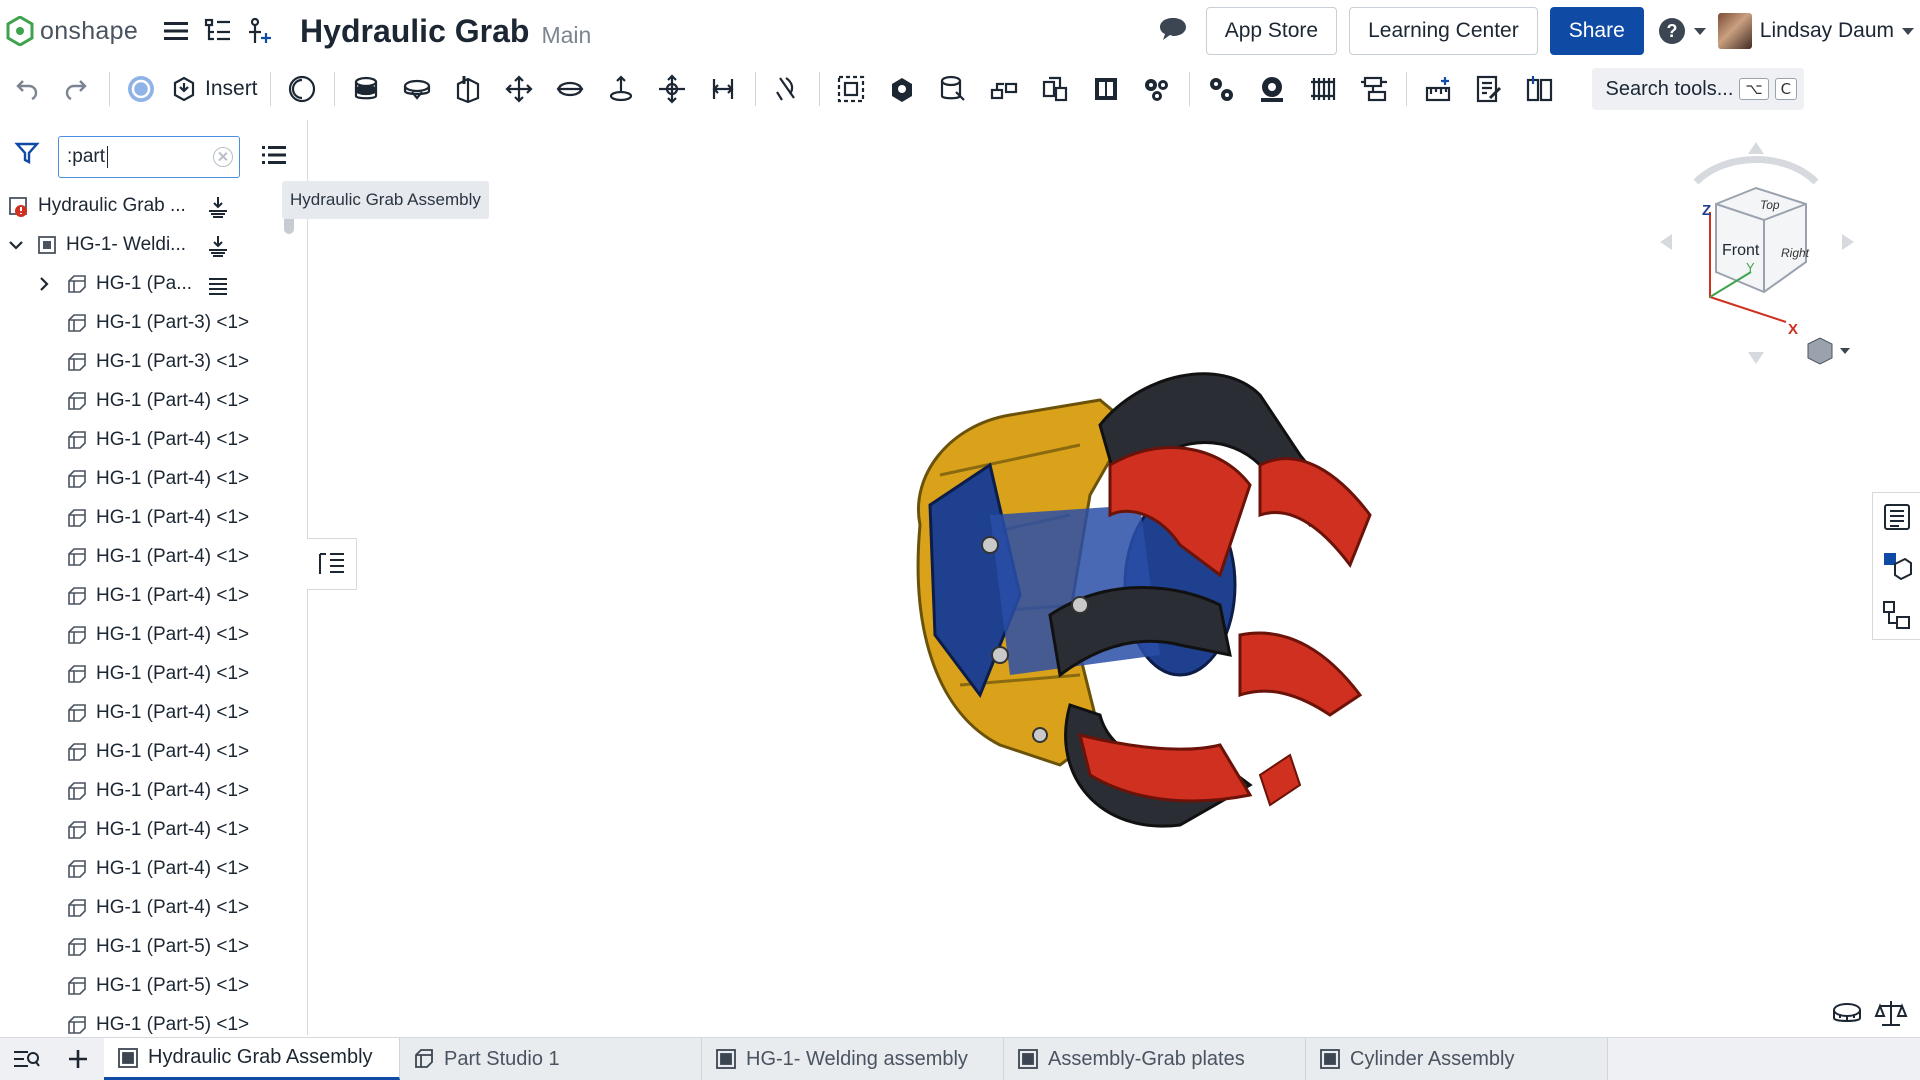 The height and width of the screenshot is (1080, 1920). Describe the element at coordinates (1323, 89) in the screenshot. I see `rack-pinion-icon` at that location.